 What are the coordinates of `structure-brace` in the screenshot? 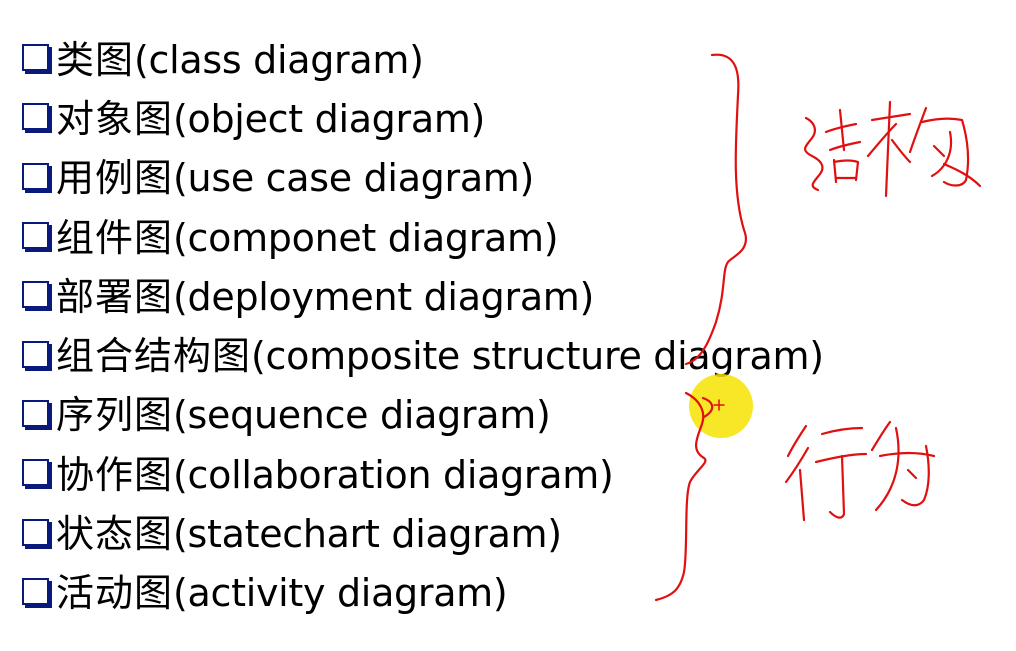 It's located at (715, 209).